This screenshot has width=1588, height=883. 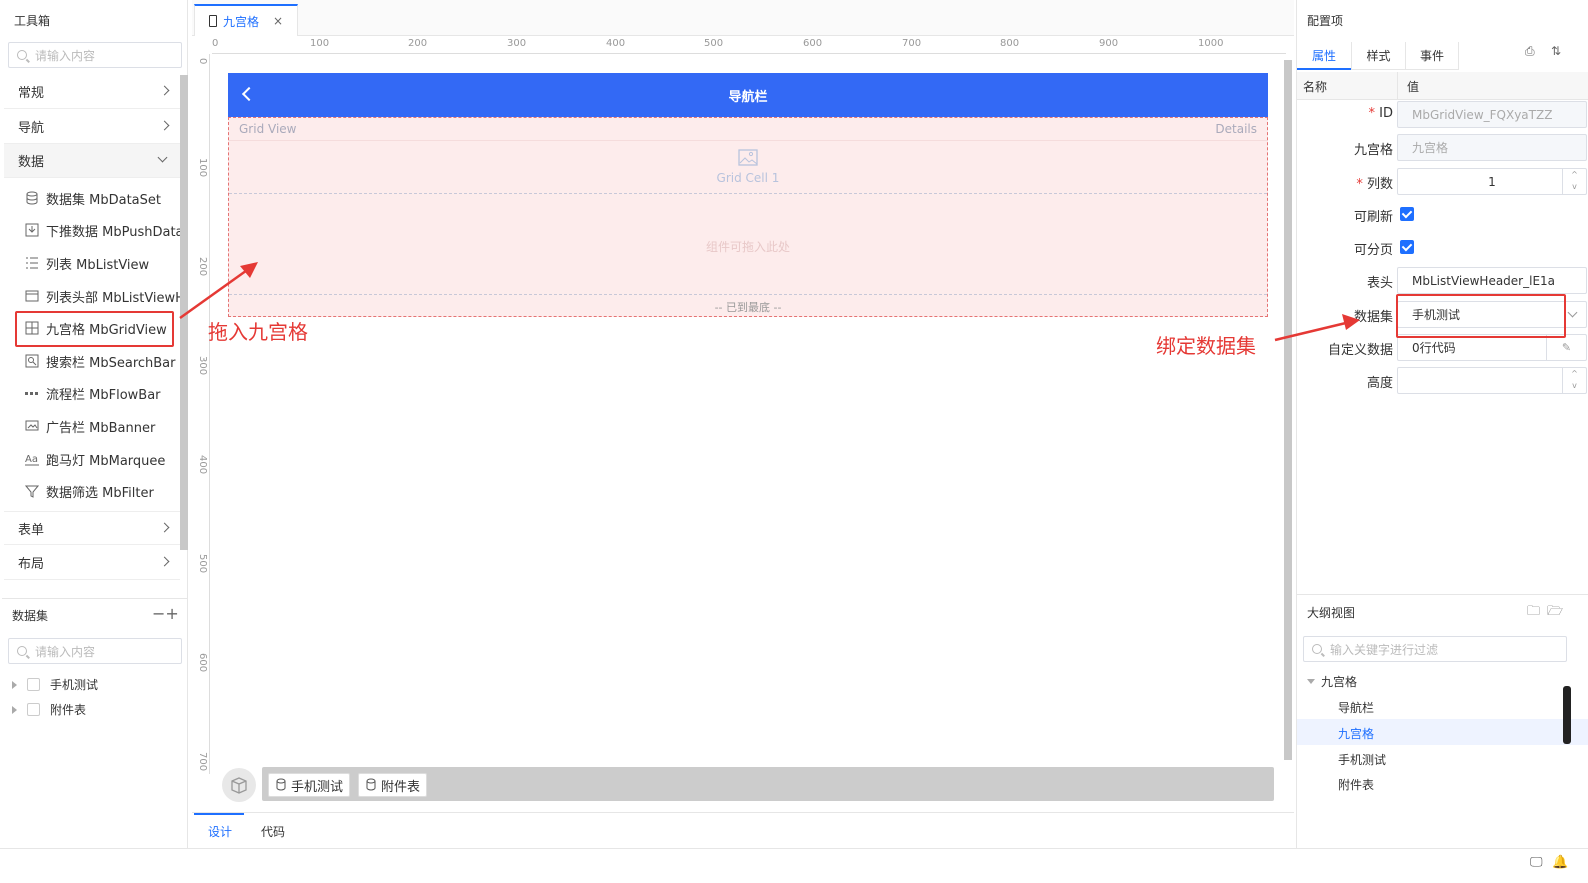 I want to click on name-input: 九宫格, so click(x=1492, y=147).